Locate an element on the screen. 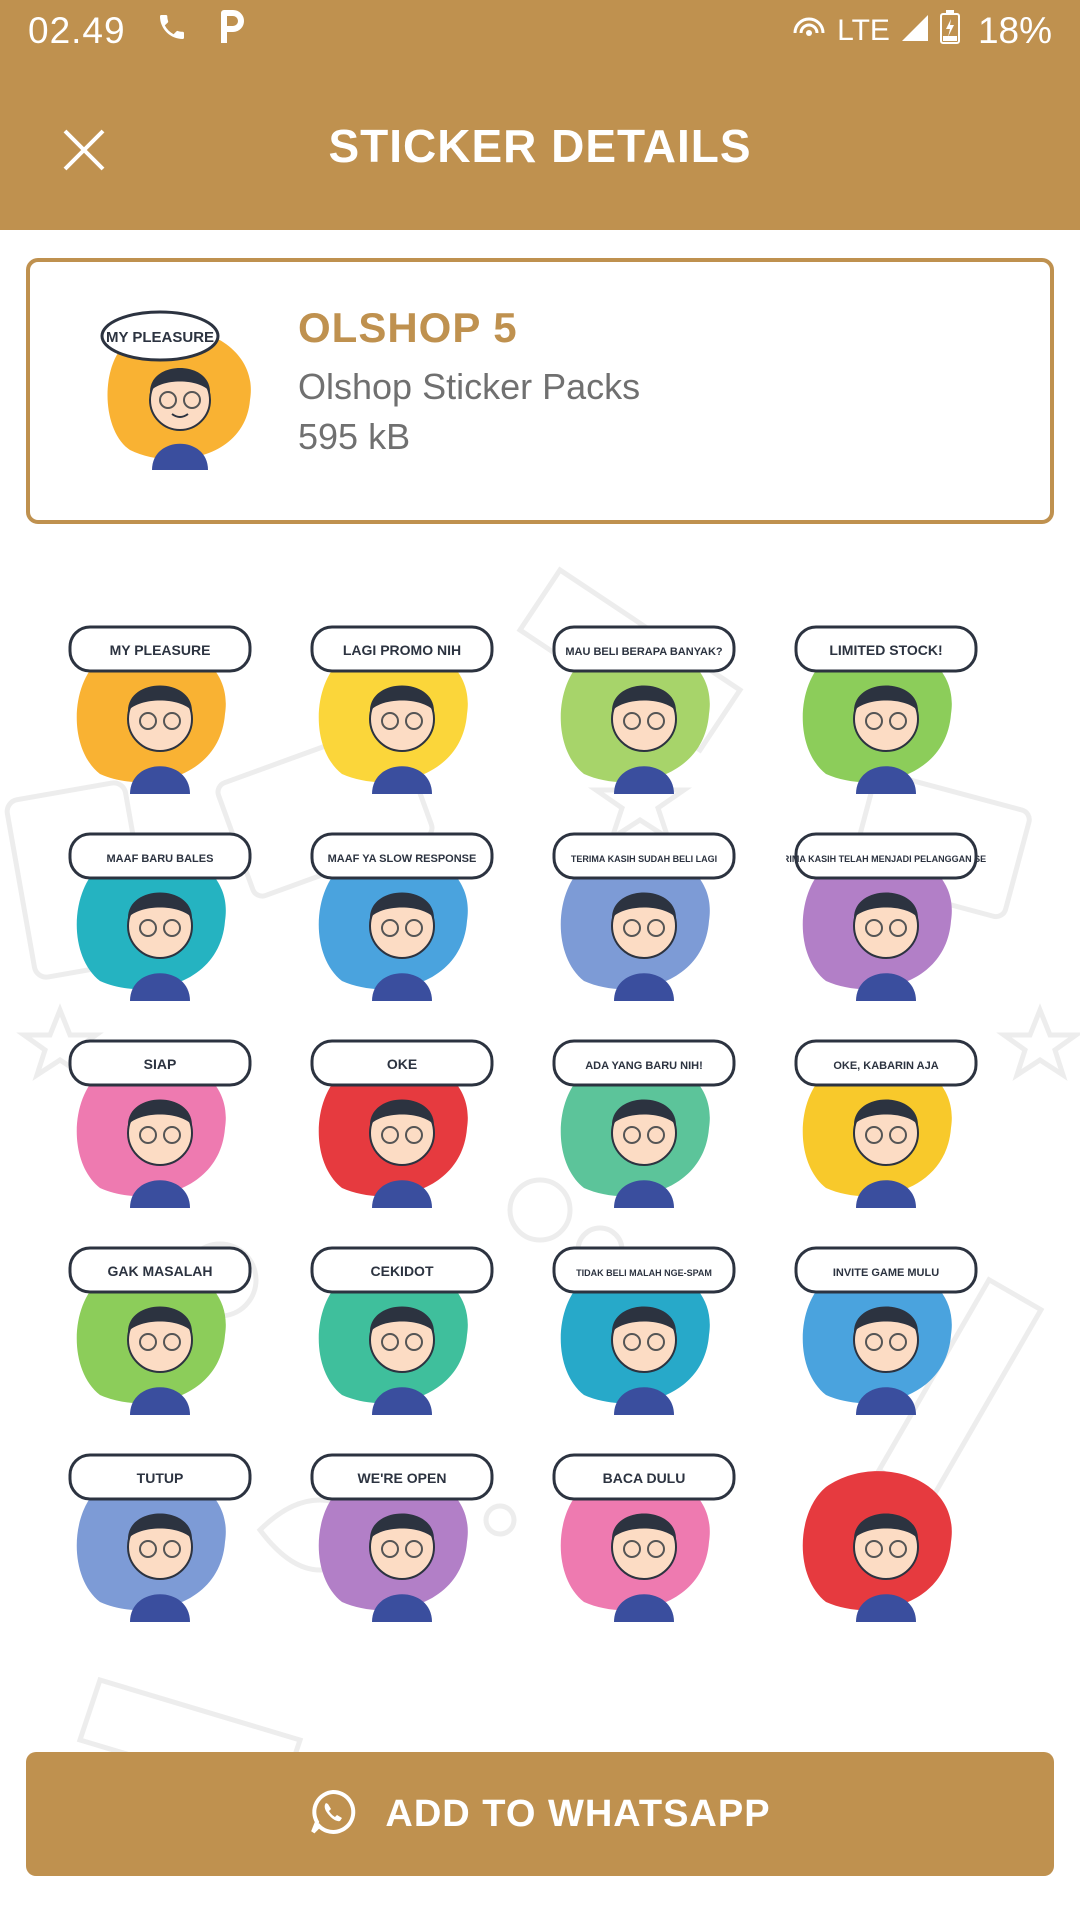  sticker-image: MAAF YA SLOW RESPONSE is located at coordinates (402, 916).